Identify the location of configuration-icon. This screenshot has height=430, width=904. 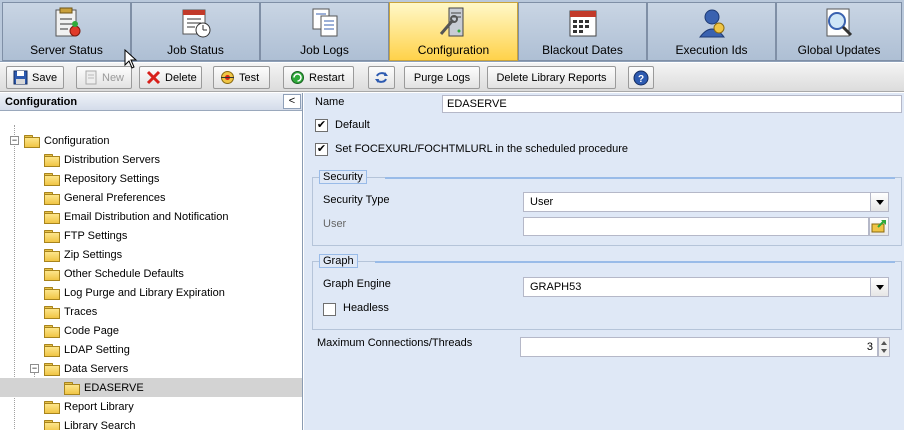
(454, 23).